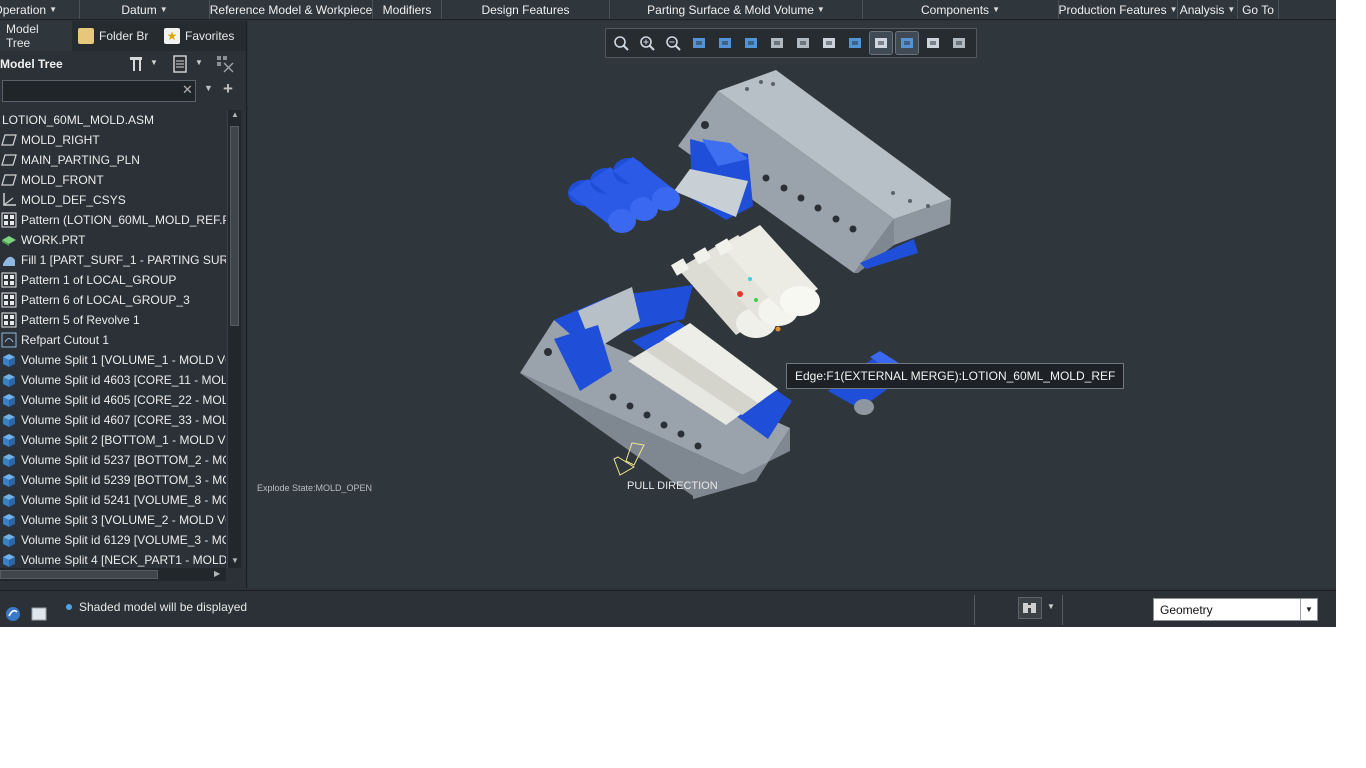 The height and width of the screenshot is (768, 1366). What do you see at coordinates (673, 43) in the screenshot?
I see `zoom-out-icon` at bounding box center [673, 43].